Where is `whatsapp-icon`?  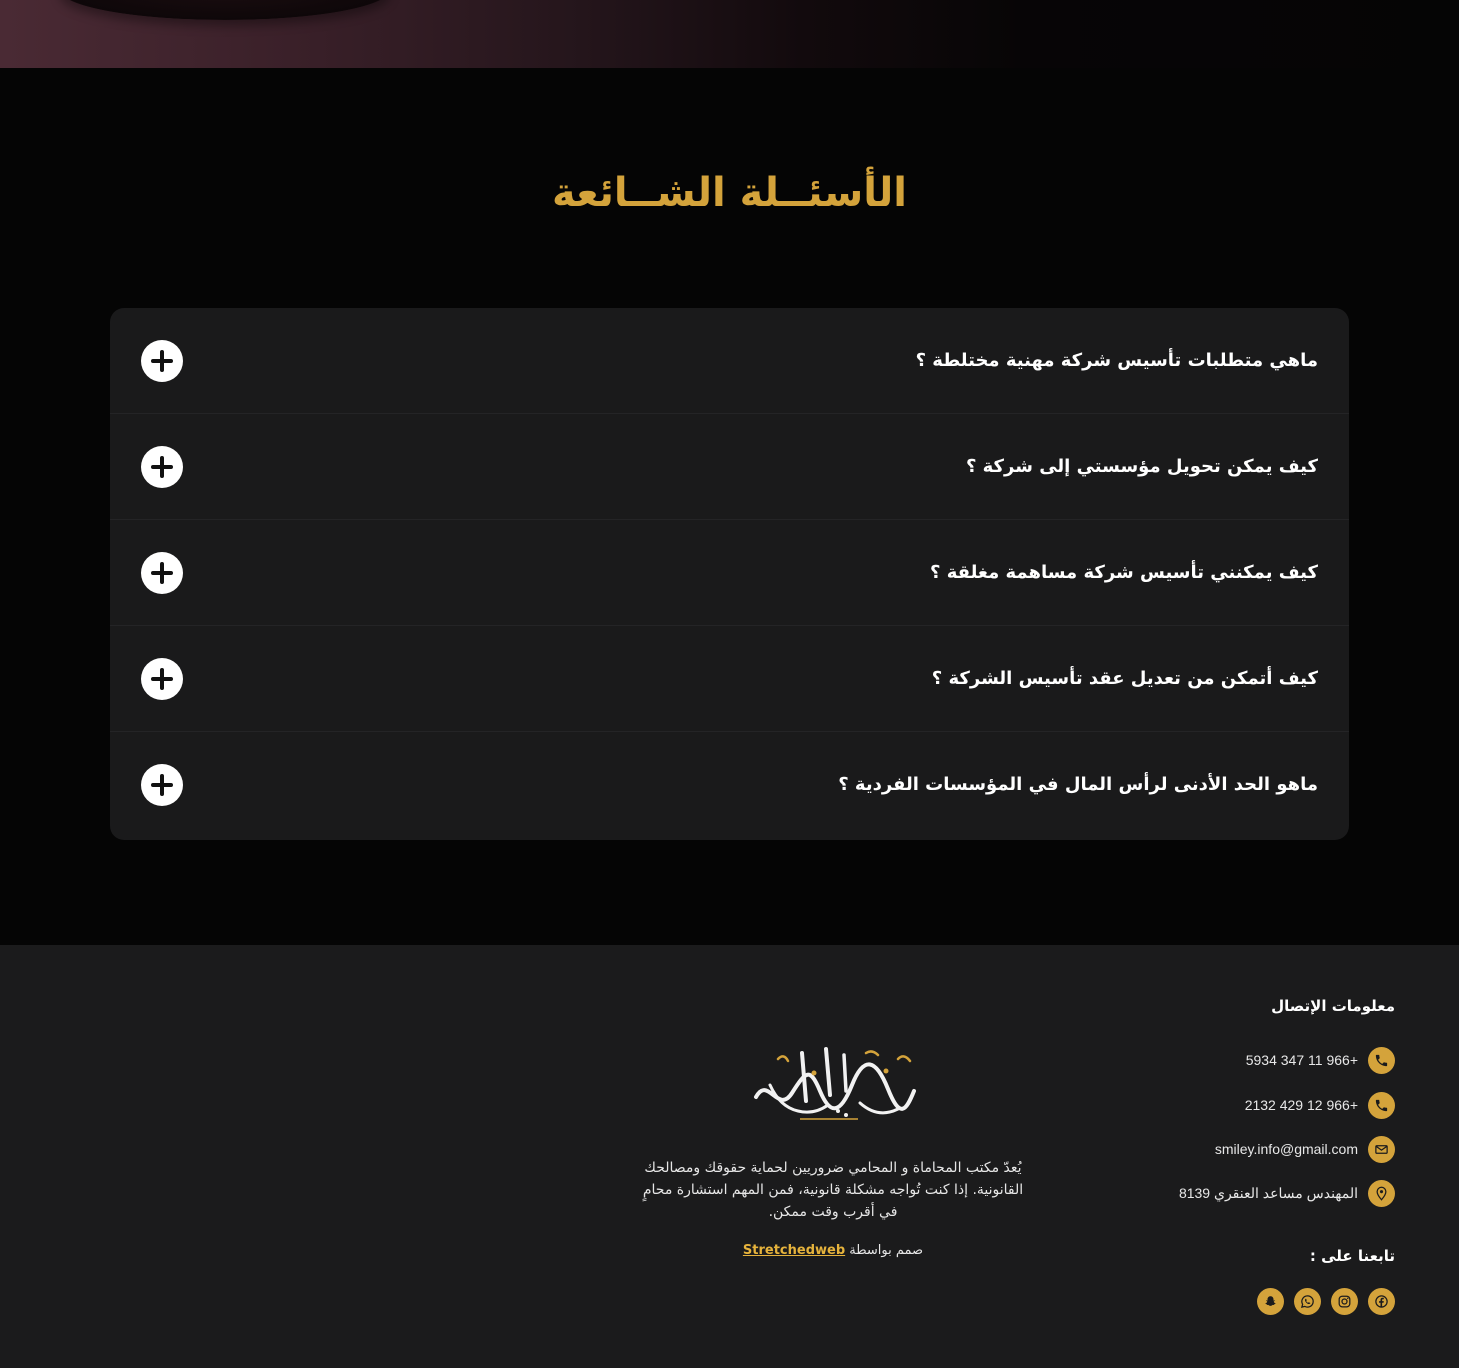 whatsapp-icon is located at coordinates (1307, 1301).